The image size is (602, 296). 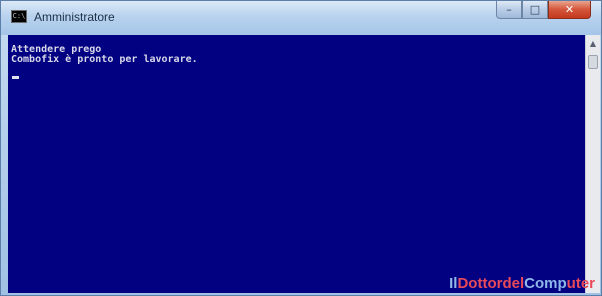 I want to click on window-title: Amministratore, so click(x=74, y=17).